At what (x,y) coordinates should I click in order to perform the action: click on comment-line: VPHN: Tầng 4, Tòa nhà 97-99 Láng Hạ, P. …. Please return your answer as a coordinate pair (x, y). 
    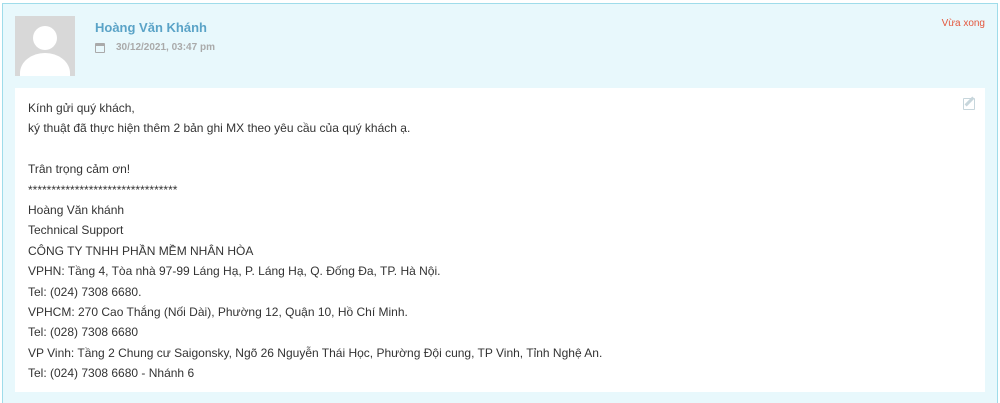
    Looking at the image, I should click on (234, 271).